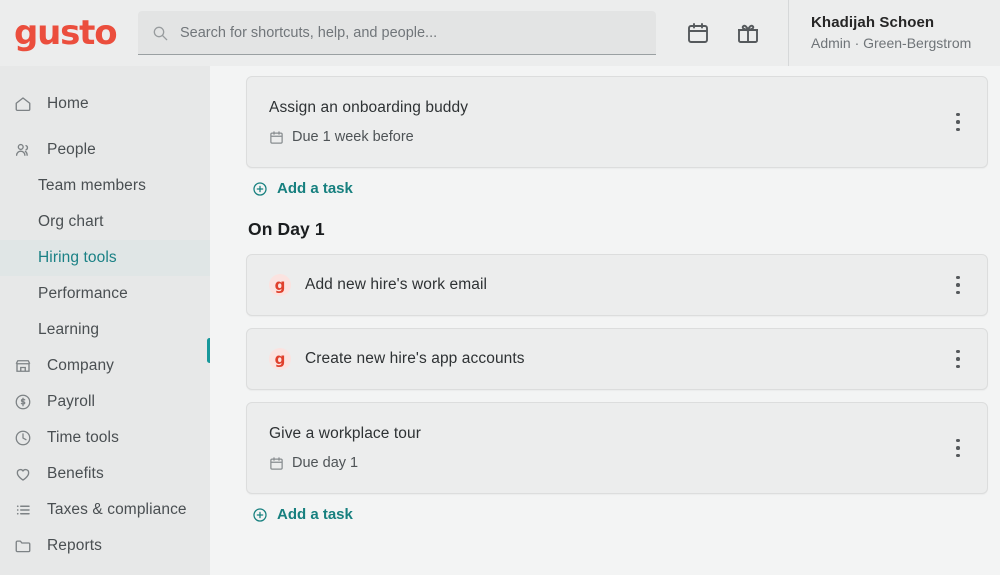 This screenshot has width=1000, height=575. I want to click on task-title: Add new hire's work email, so click(396, 284).